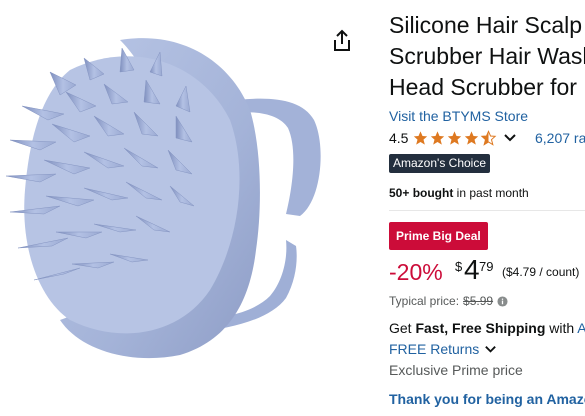 This screenshot has height=416, width=585. What do you see at coordinates (424, 301) in the screenshot?
I see `typical-price-label: Typical price:` at bounding box center [424, 301].